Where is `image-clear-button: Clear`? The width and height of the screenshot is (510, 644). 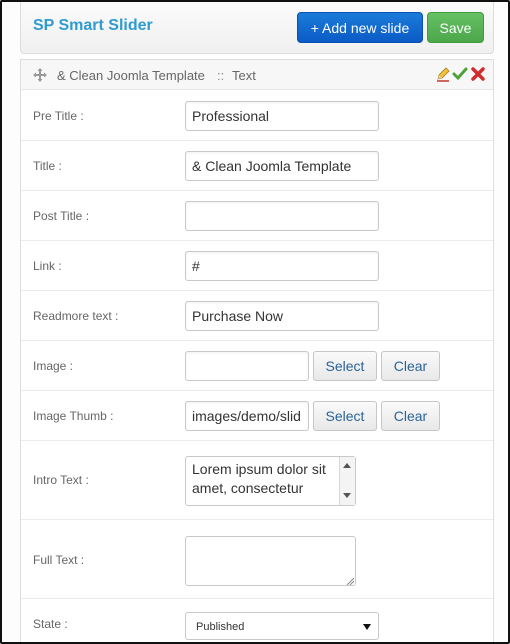
image-clear-button: Clear is located at coordinates (410, 366).